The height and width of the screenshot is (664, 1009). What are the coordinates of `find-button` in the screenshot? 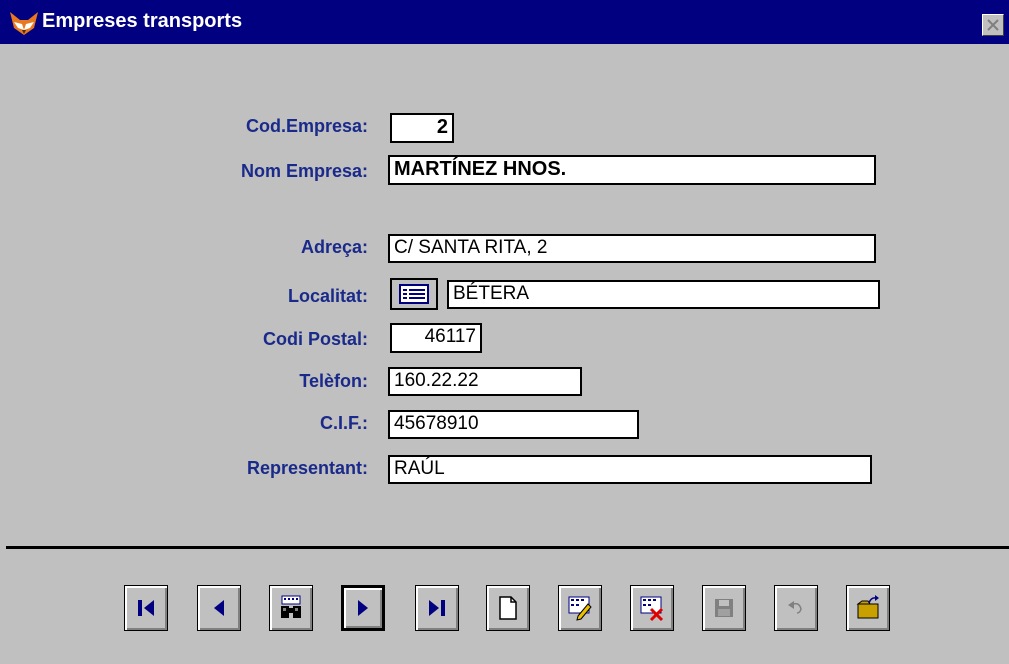 It's located at (291, 608).